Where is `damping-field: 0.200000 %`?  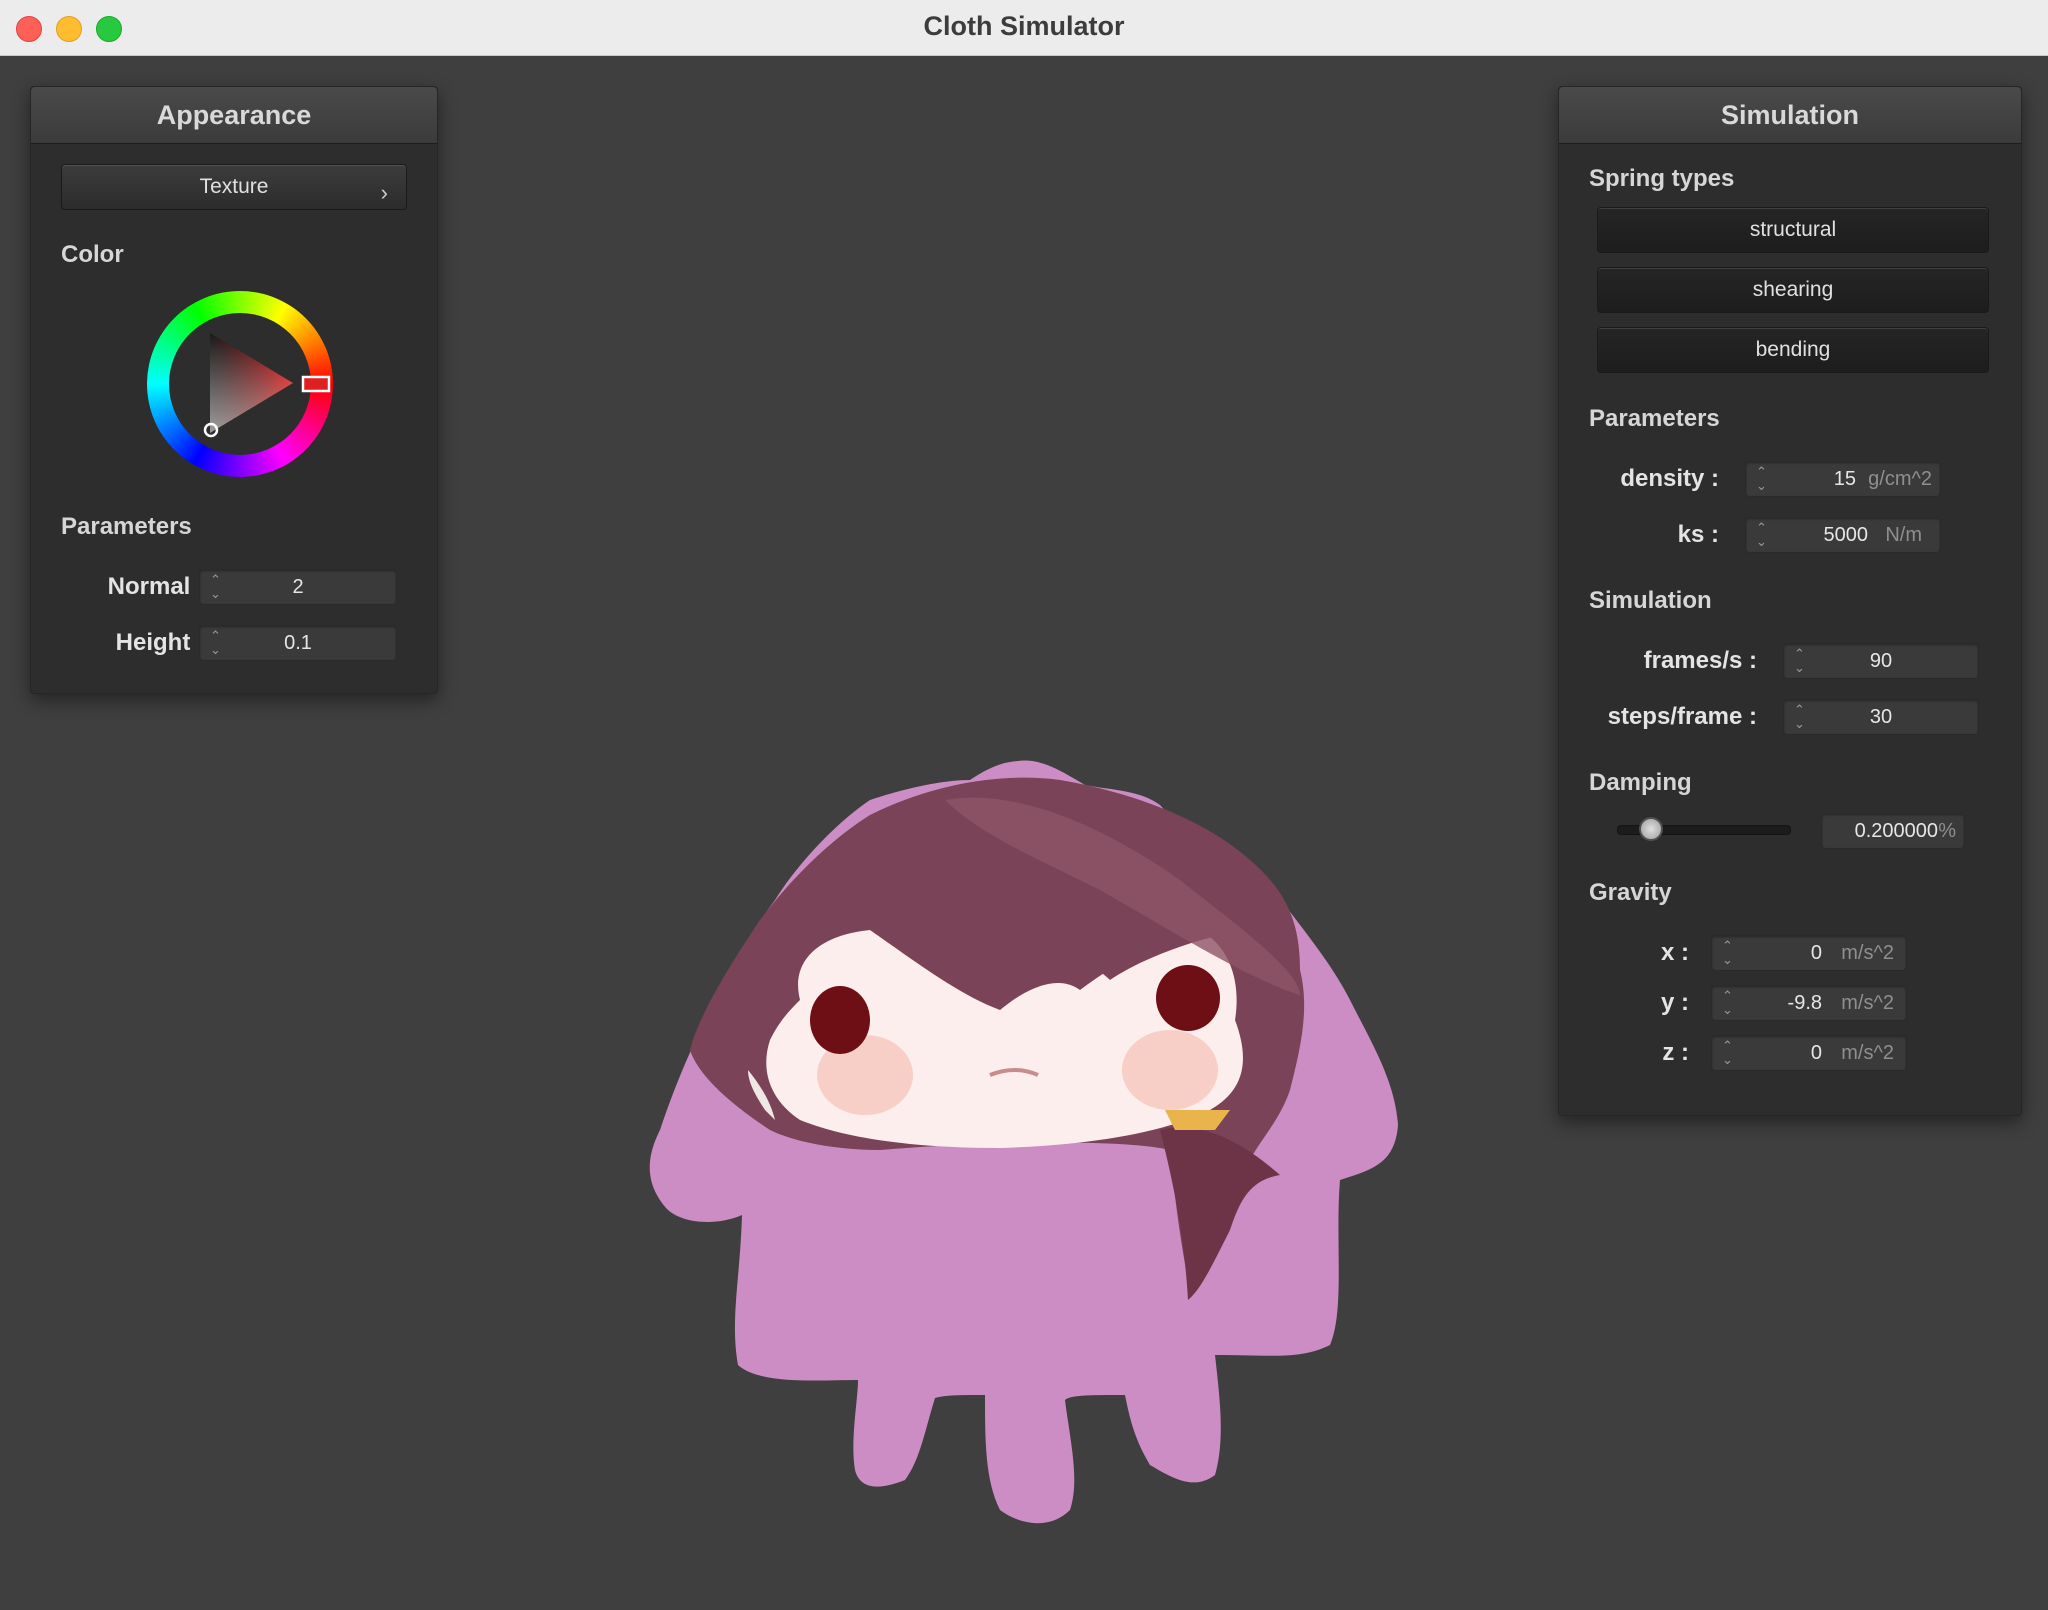
damping-field: 0.200000 % is located at coordinates (1893, 831).